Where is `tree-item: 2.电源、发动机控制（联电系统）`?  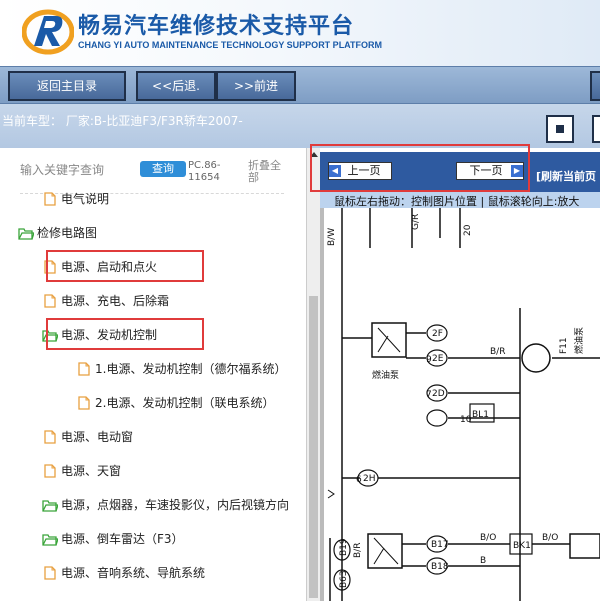
tree-item: 2.电源、发动机控制（联电系统） is located at coordinates (175, 403).